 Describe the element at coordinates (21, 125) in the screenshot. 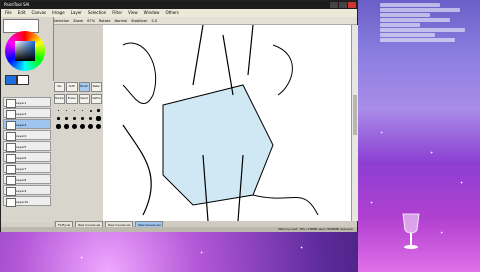

I see `layer-name: Layer3` at that location.